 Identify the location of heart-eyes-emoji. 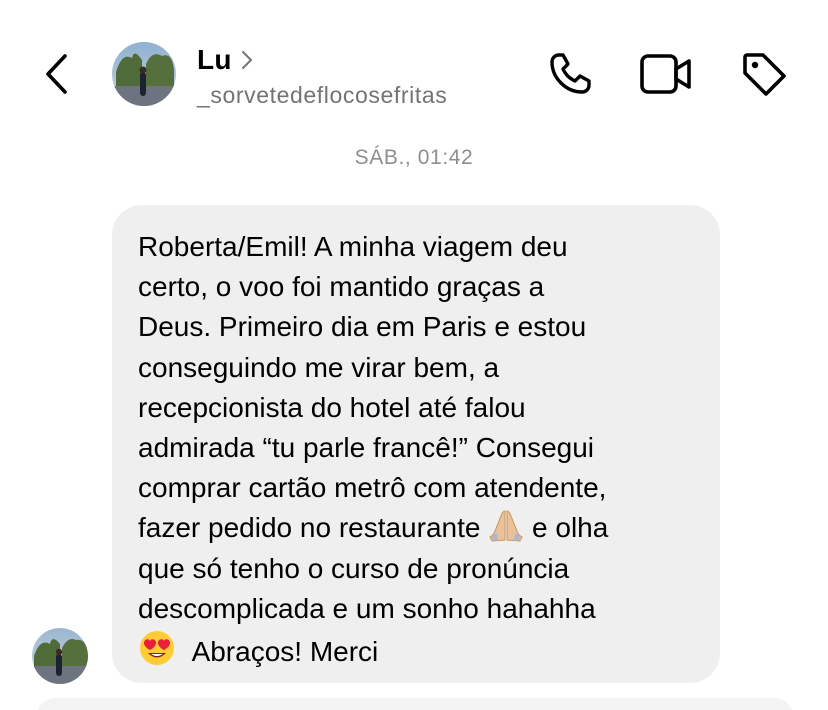
(157, 648).